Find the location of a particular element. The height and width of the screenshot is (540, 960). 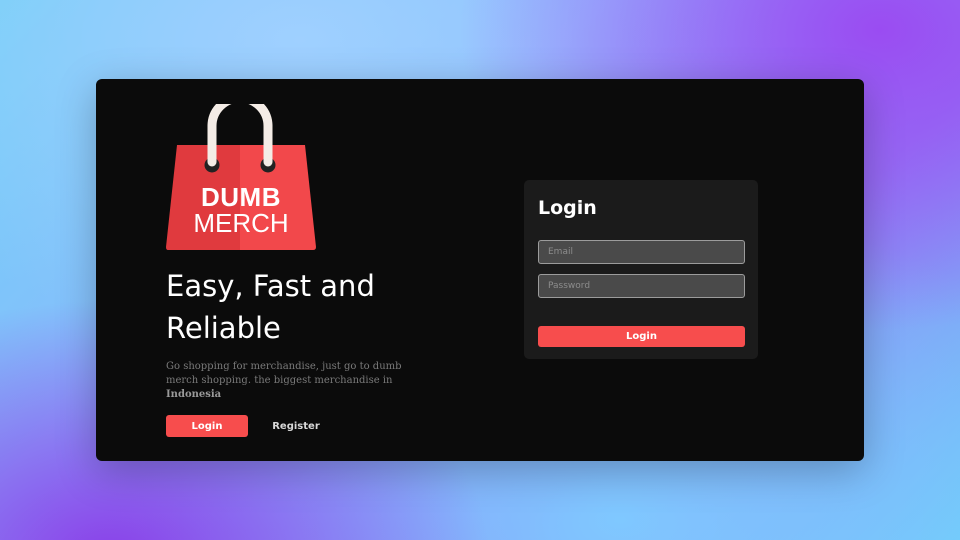

hero-register-button: Register is located at coordinates (296, 426).